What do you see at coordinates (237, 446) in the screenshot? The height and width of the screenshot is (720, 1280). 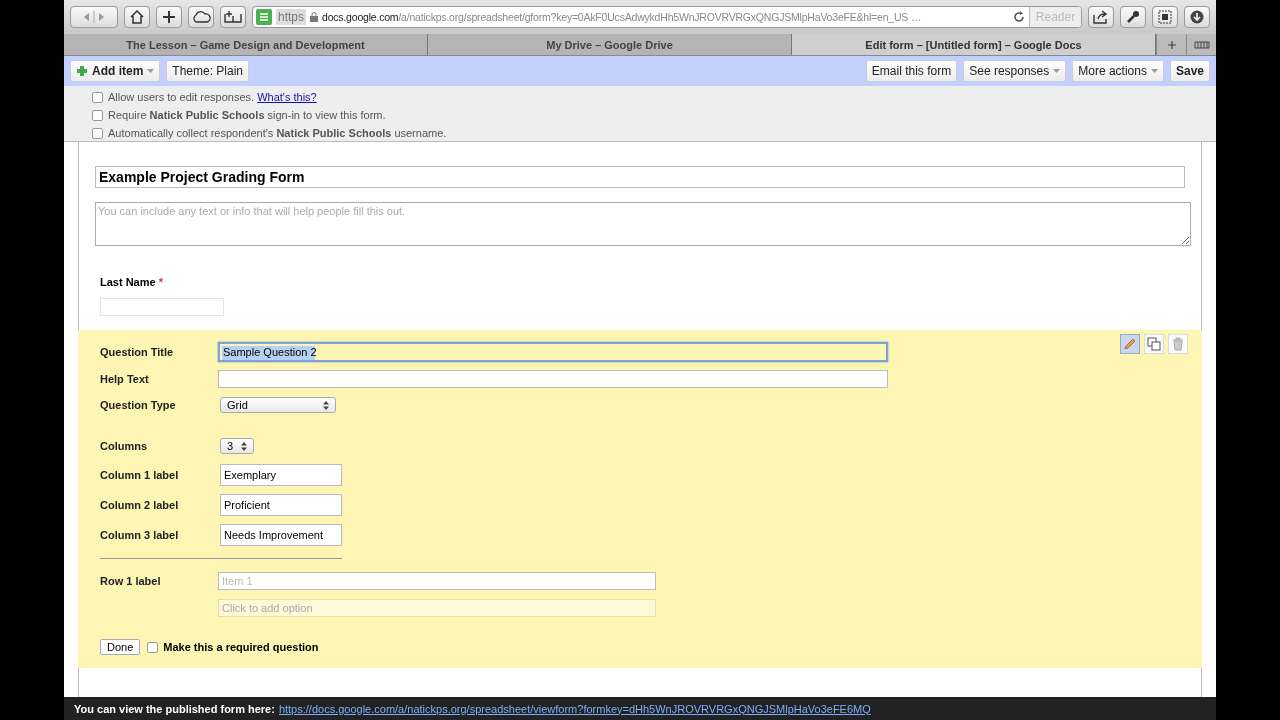 I see `dropdown: 3` at bounding box center [237, 446].